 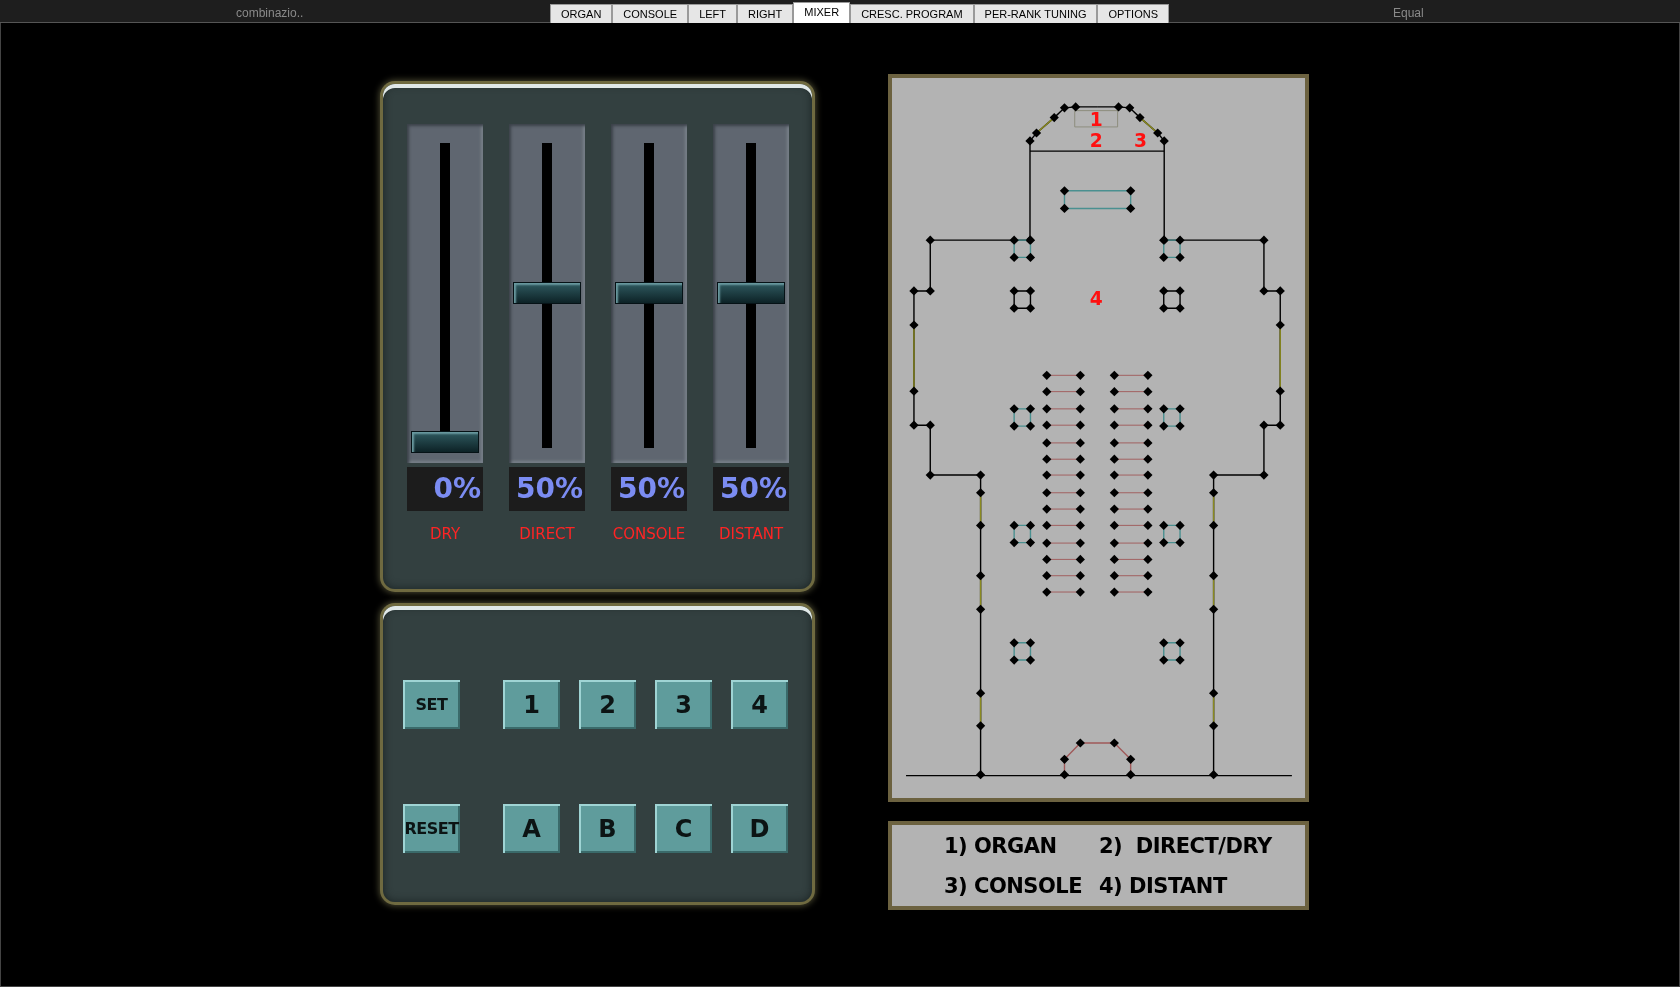 What do you see at coordinates (1096, 119) in the screenshot?
I see `position-marker: 1` at bounding box center [1096, 119].